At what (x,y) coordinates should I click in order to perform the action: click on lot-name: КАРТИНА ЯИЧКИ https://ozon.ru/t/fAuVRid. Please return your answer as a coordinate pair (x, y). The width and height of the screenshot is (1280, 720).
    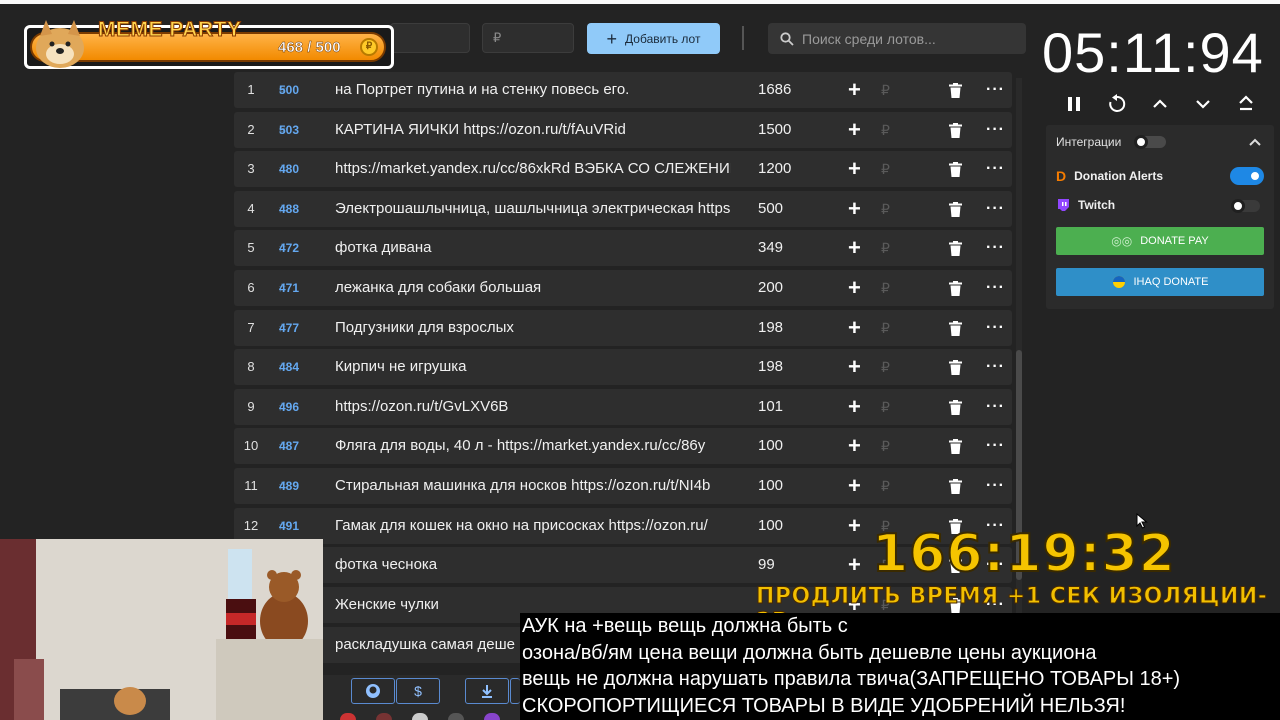
    Looking at the image, I should click on (533, 130).